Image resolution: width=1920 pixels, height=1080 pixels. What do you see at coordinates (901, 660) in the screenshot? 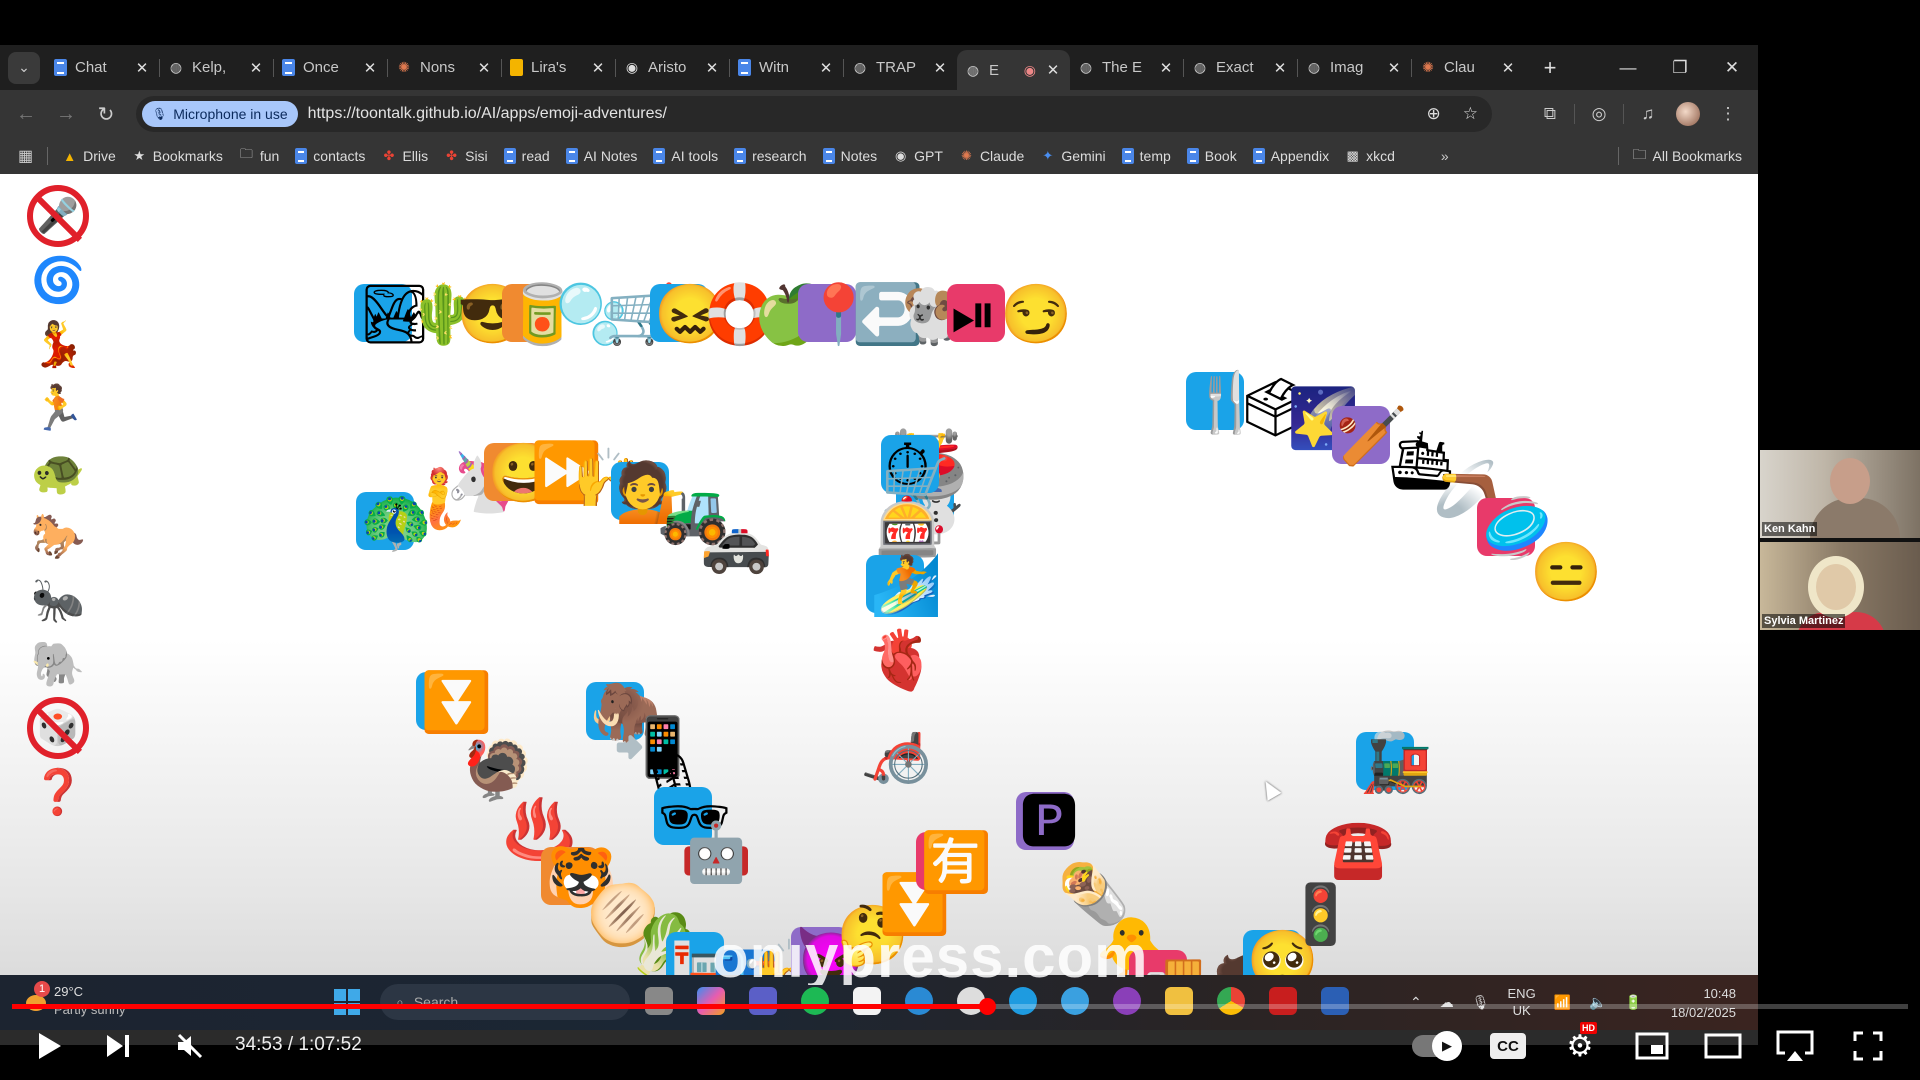
I see `emoji-sprite: 🫀` at bounding box center [901, 660].